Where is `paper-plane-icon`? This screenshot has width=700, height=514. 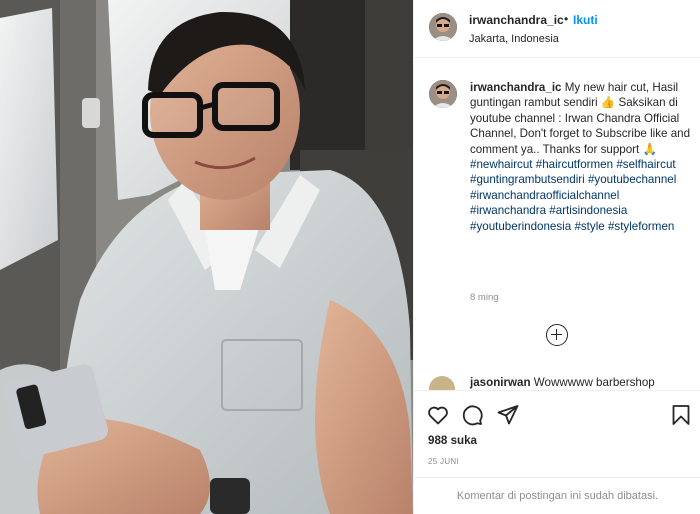
paper-plane-icon is located at coordinates (508, 415).